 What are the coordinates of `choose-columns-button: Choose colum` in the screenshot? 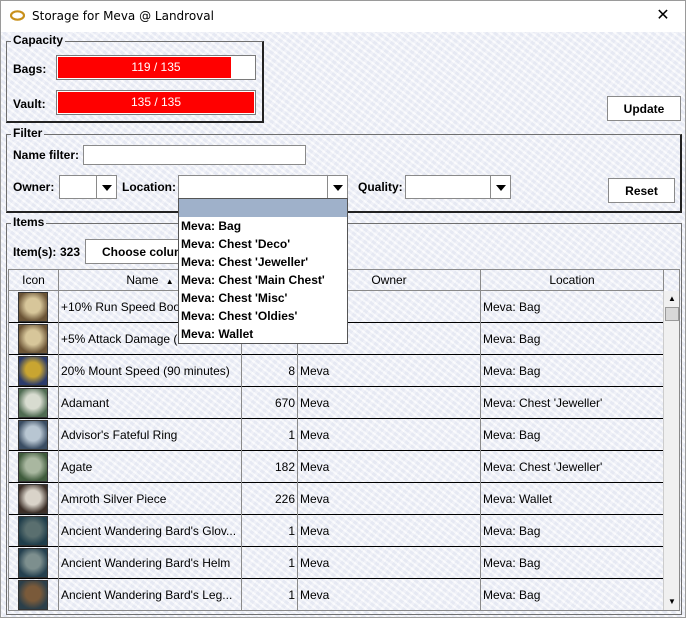 It's located at (135, 251).